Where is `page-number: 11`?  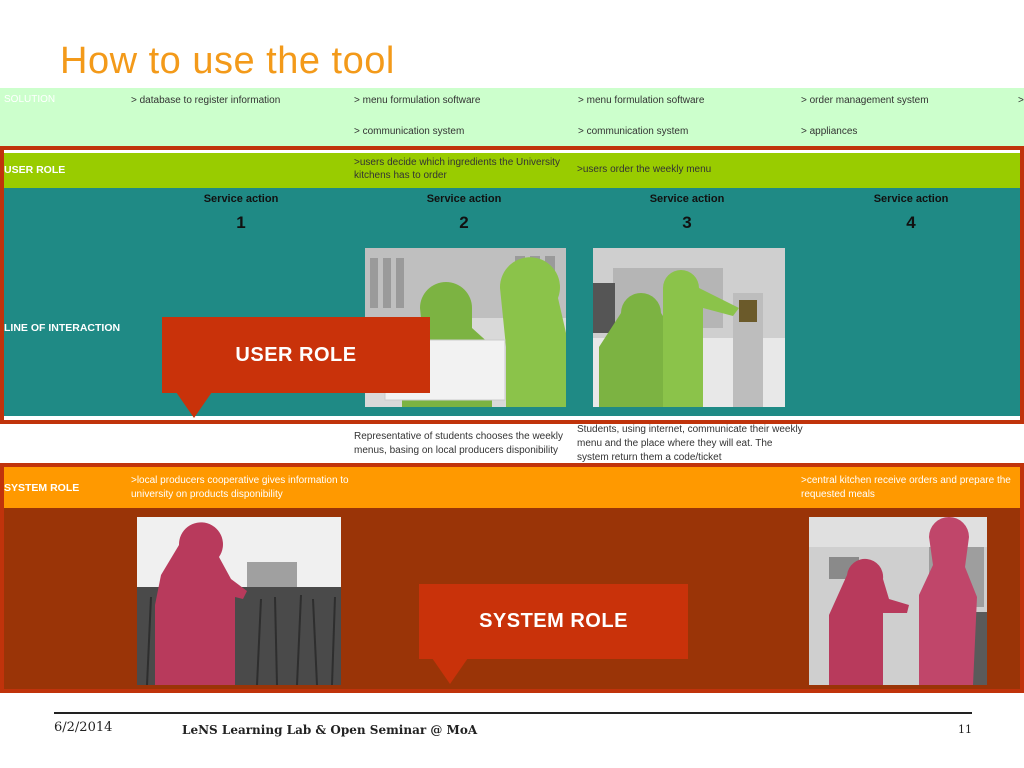 page-number: 11 is located at coordinates (965, 729).